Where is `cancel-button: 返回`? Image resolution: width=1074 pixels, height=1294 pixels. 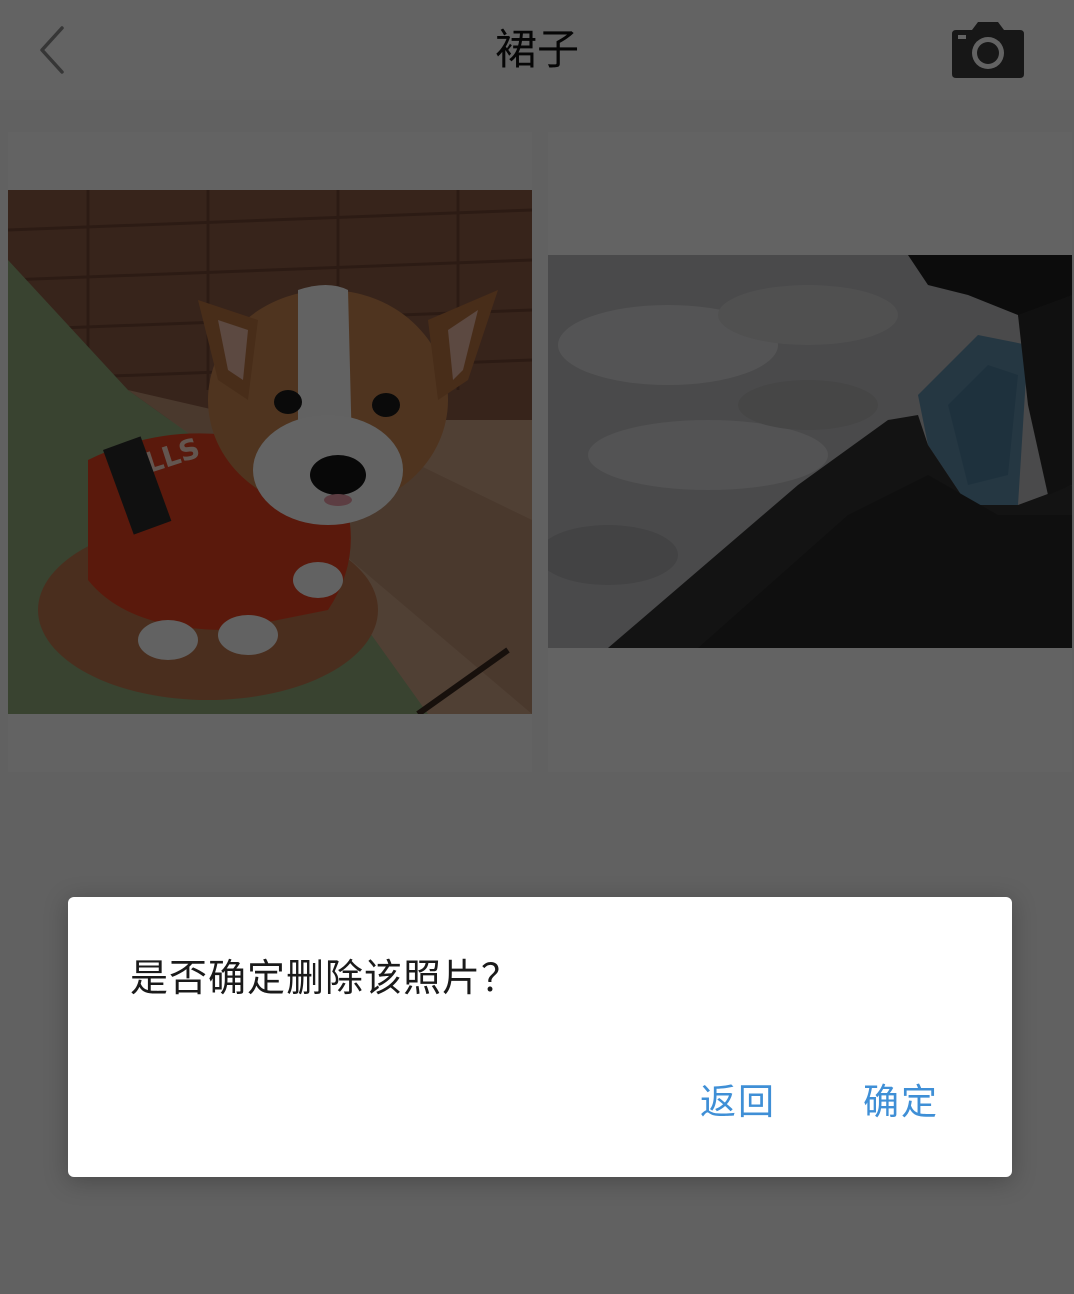
cancel-button: 返回 is located at coordinates (738, 1099).